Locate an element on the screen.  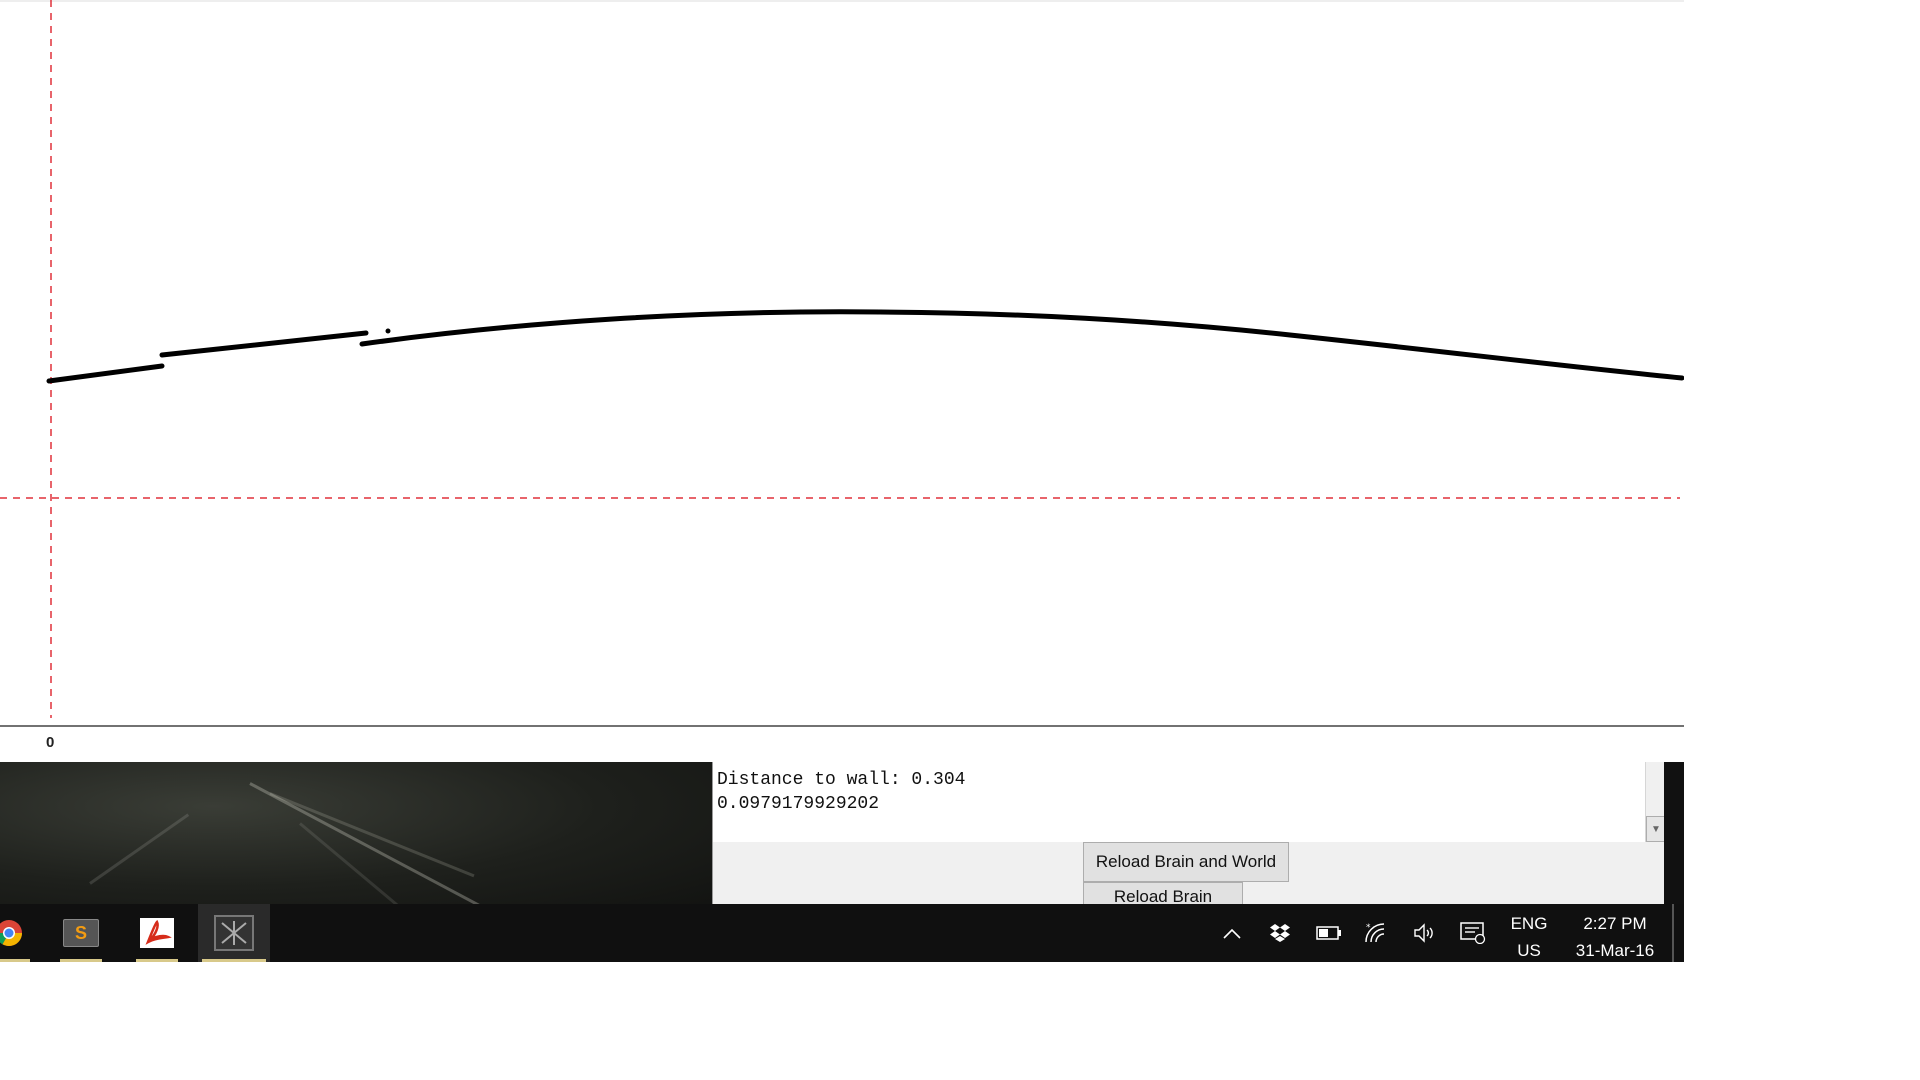
language-indicator: ENG US is located at coordinates (1529, 937).